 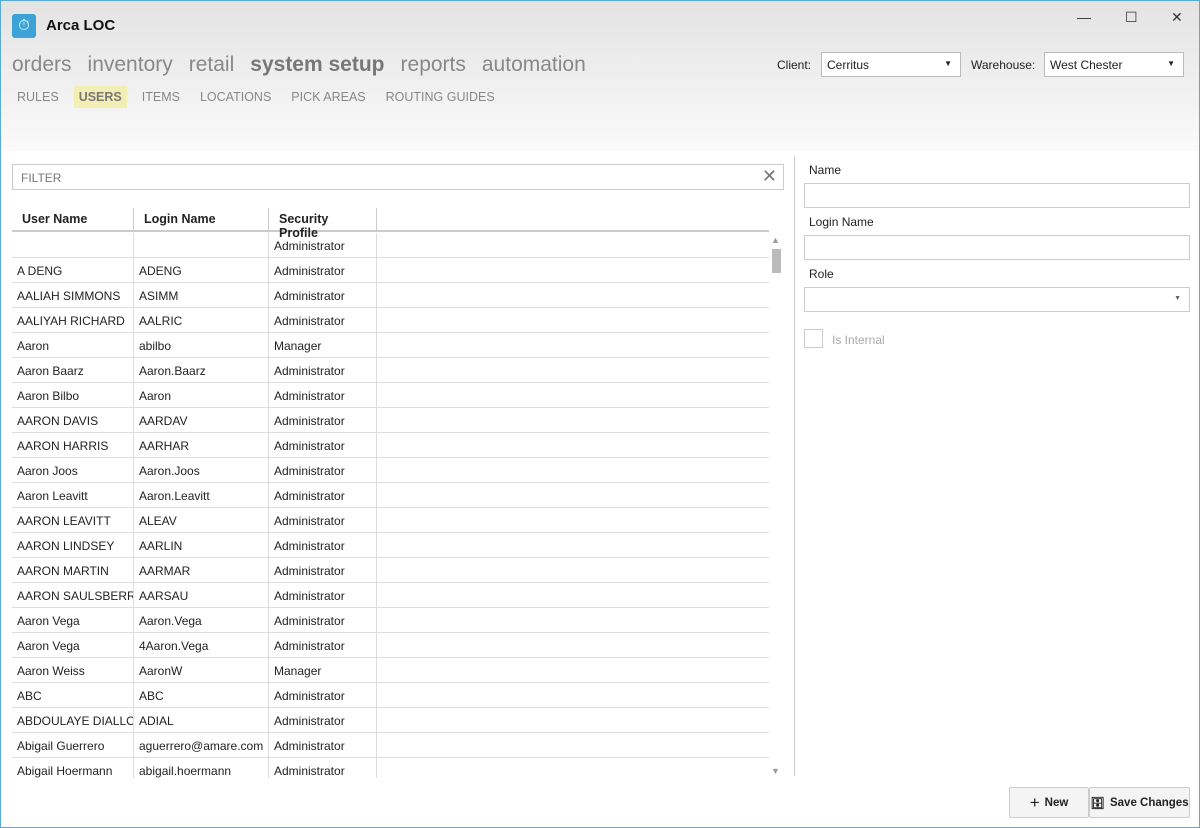 I want to click on table-row: Administrator, so click(x=390, y=245).